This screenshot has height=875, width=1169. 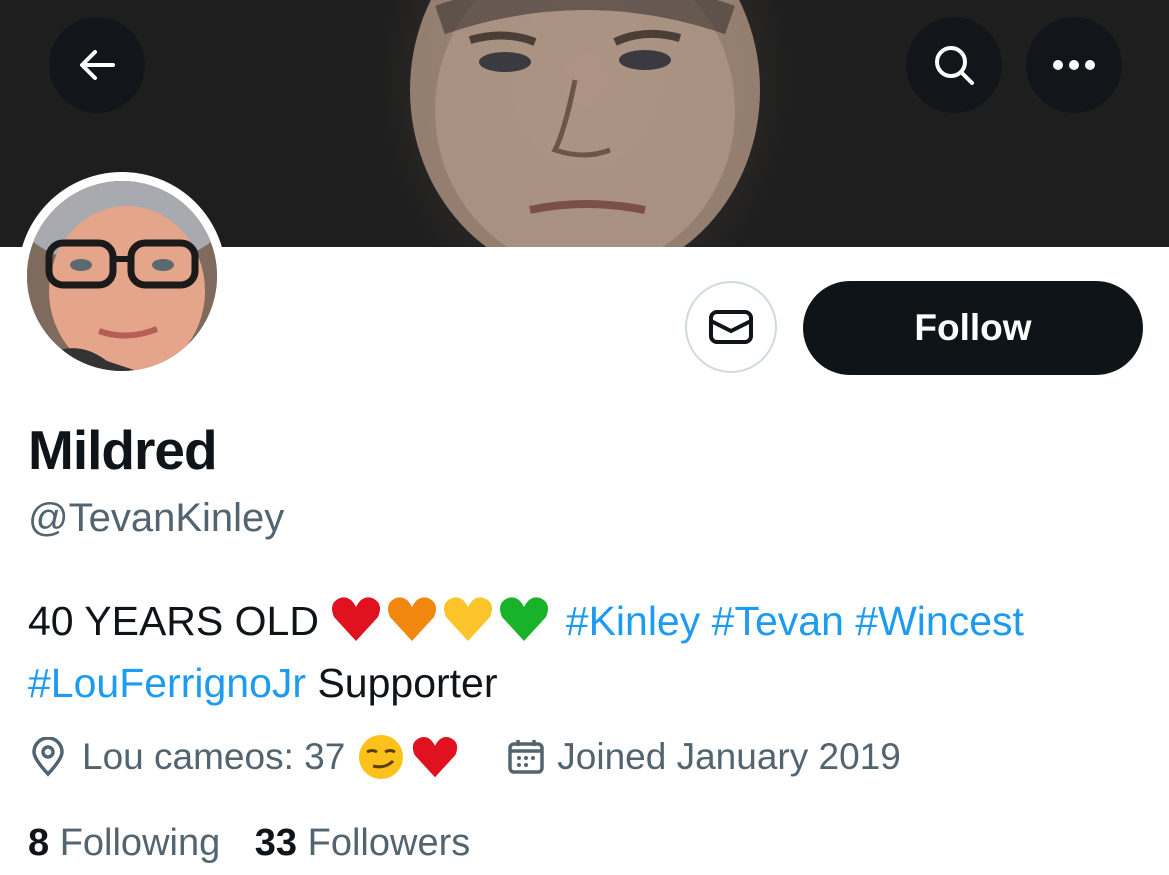 I want to click on banner-photo, so click(x=585, y=123).